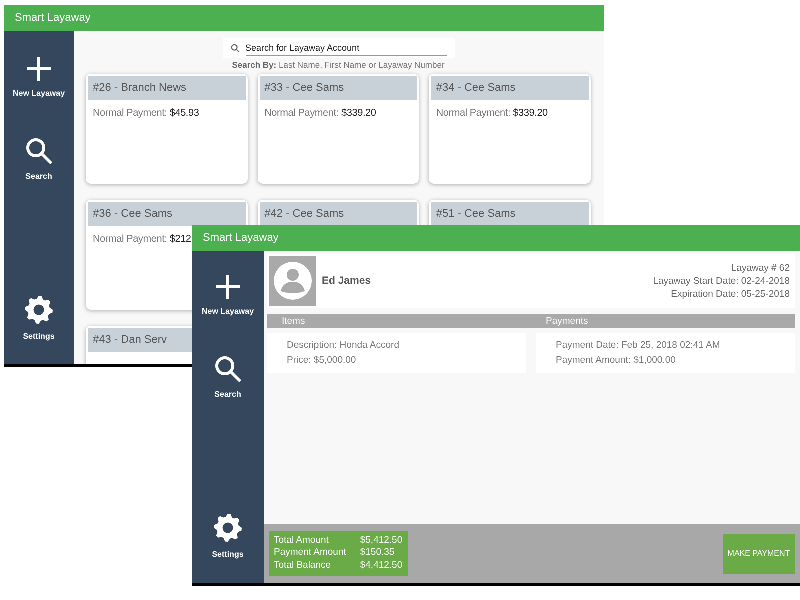 The width and height of the screenshot is (800, 600). What do you see at coordinates (730, 294) in the screenshot?
I see `expiration-date: Expiration Date: 05-25-2018` at bounding box center [730, 294].